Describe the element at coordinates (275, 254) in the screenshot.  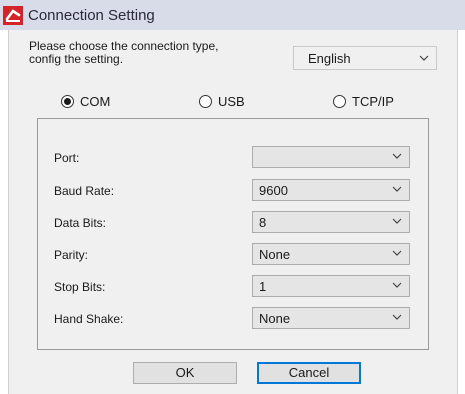
I see `parity-select-value: None` at that location.